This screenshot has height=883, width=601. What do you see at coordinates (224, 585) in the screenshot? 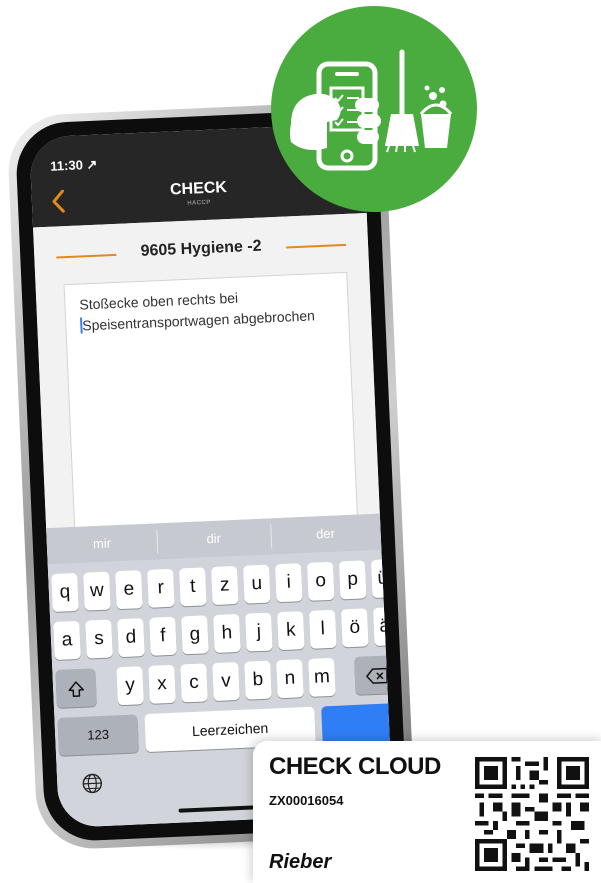
I see `key: z` at bounding box center [224, 585].